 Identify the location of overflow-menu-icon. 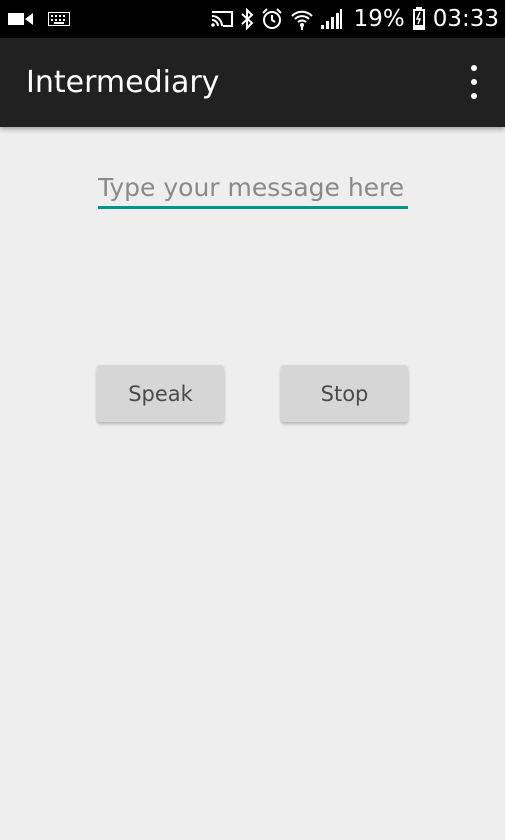
(474, 83).